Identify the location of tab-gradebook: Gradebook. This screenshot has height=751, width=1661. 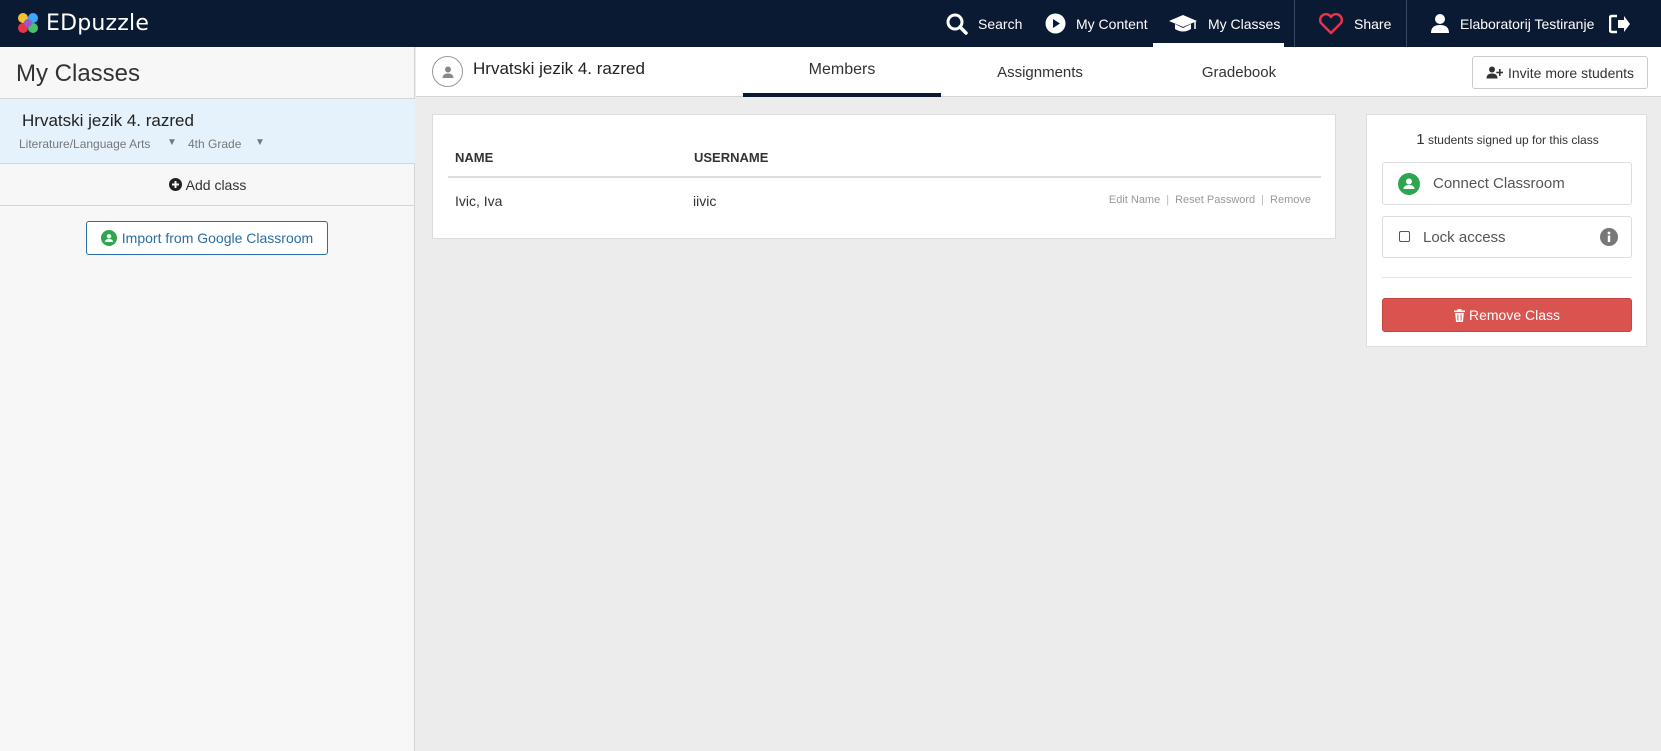
(1239, 72).